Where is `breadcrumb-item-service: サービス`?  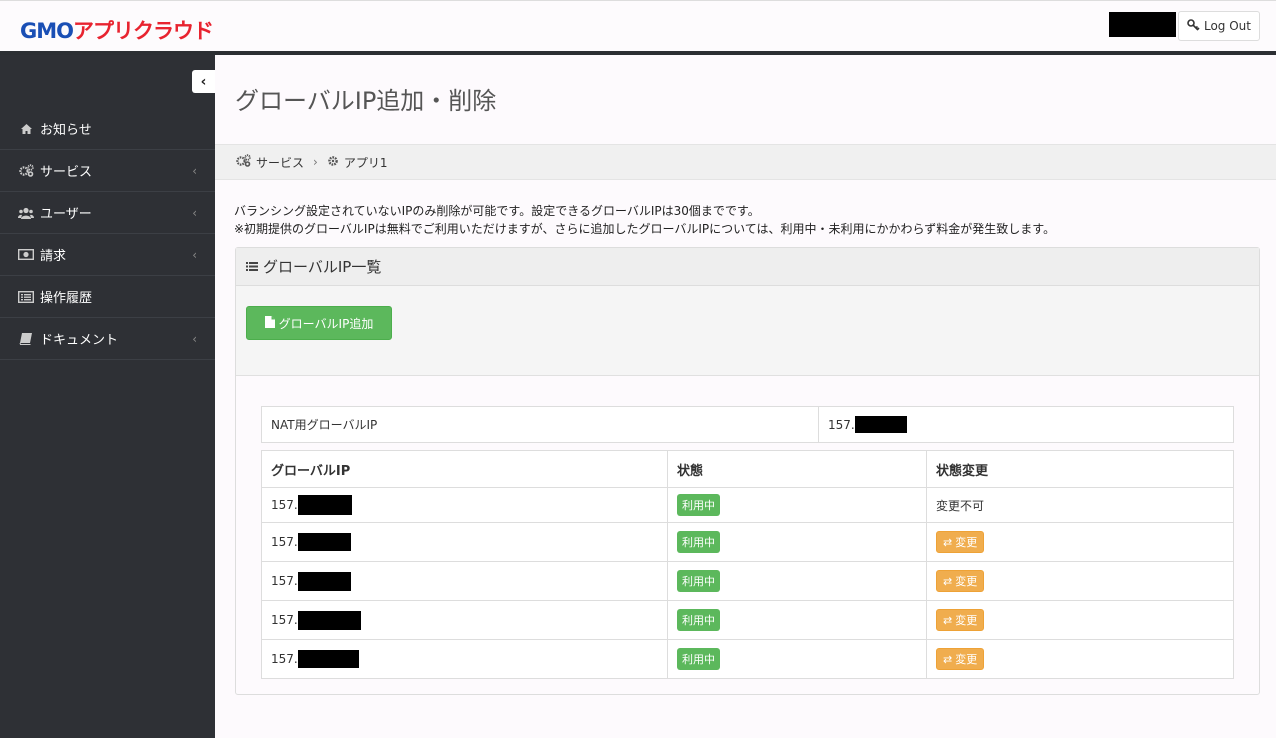
breadcrumb-item-service: サービス is located at coordinates (280, 162).